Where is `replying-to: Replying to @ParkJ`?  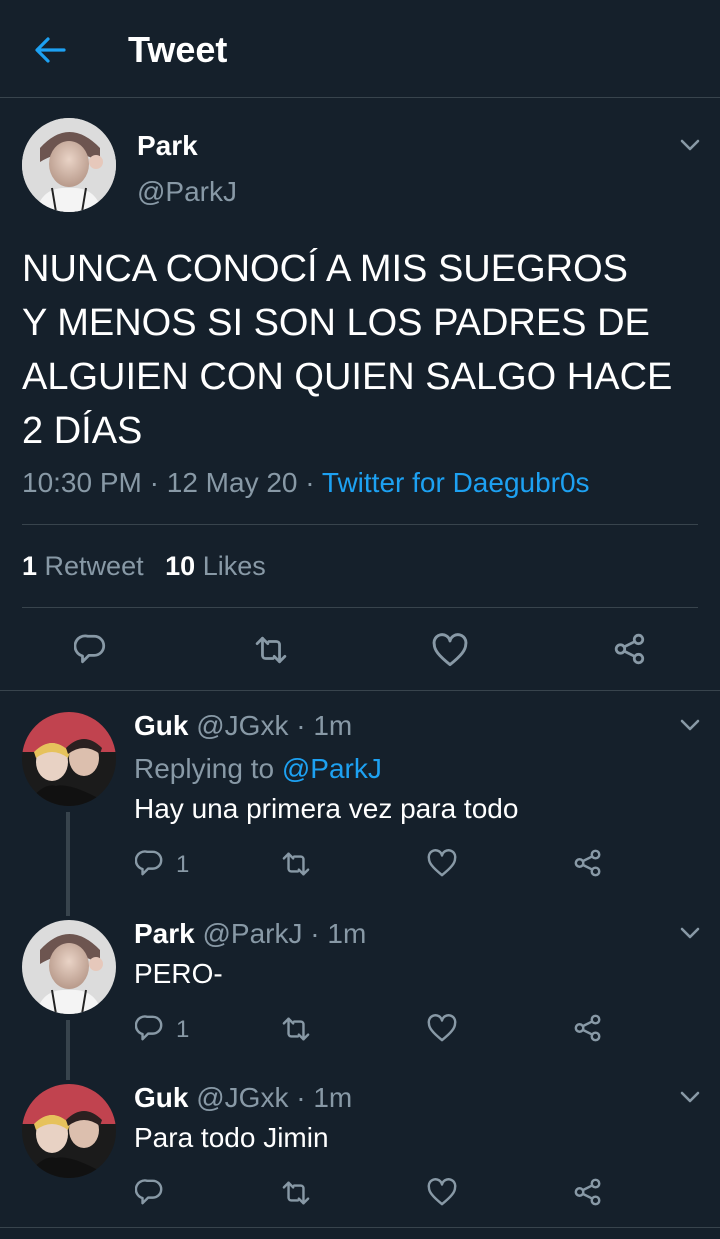
replying-to: Replying to @ParkJ is located at coordinates (258, 769).